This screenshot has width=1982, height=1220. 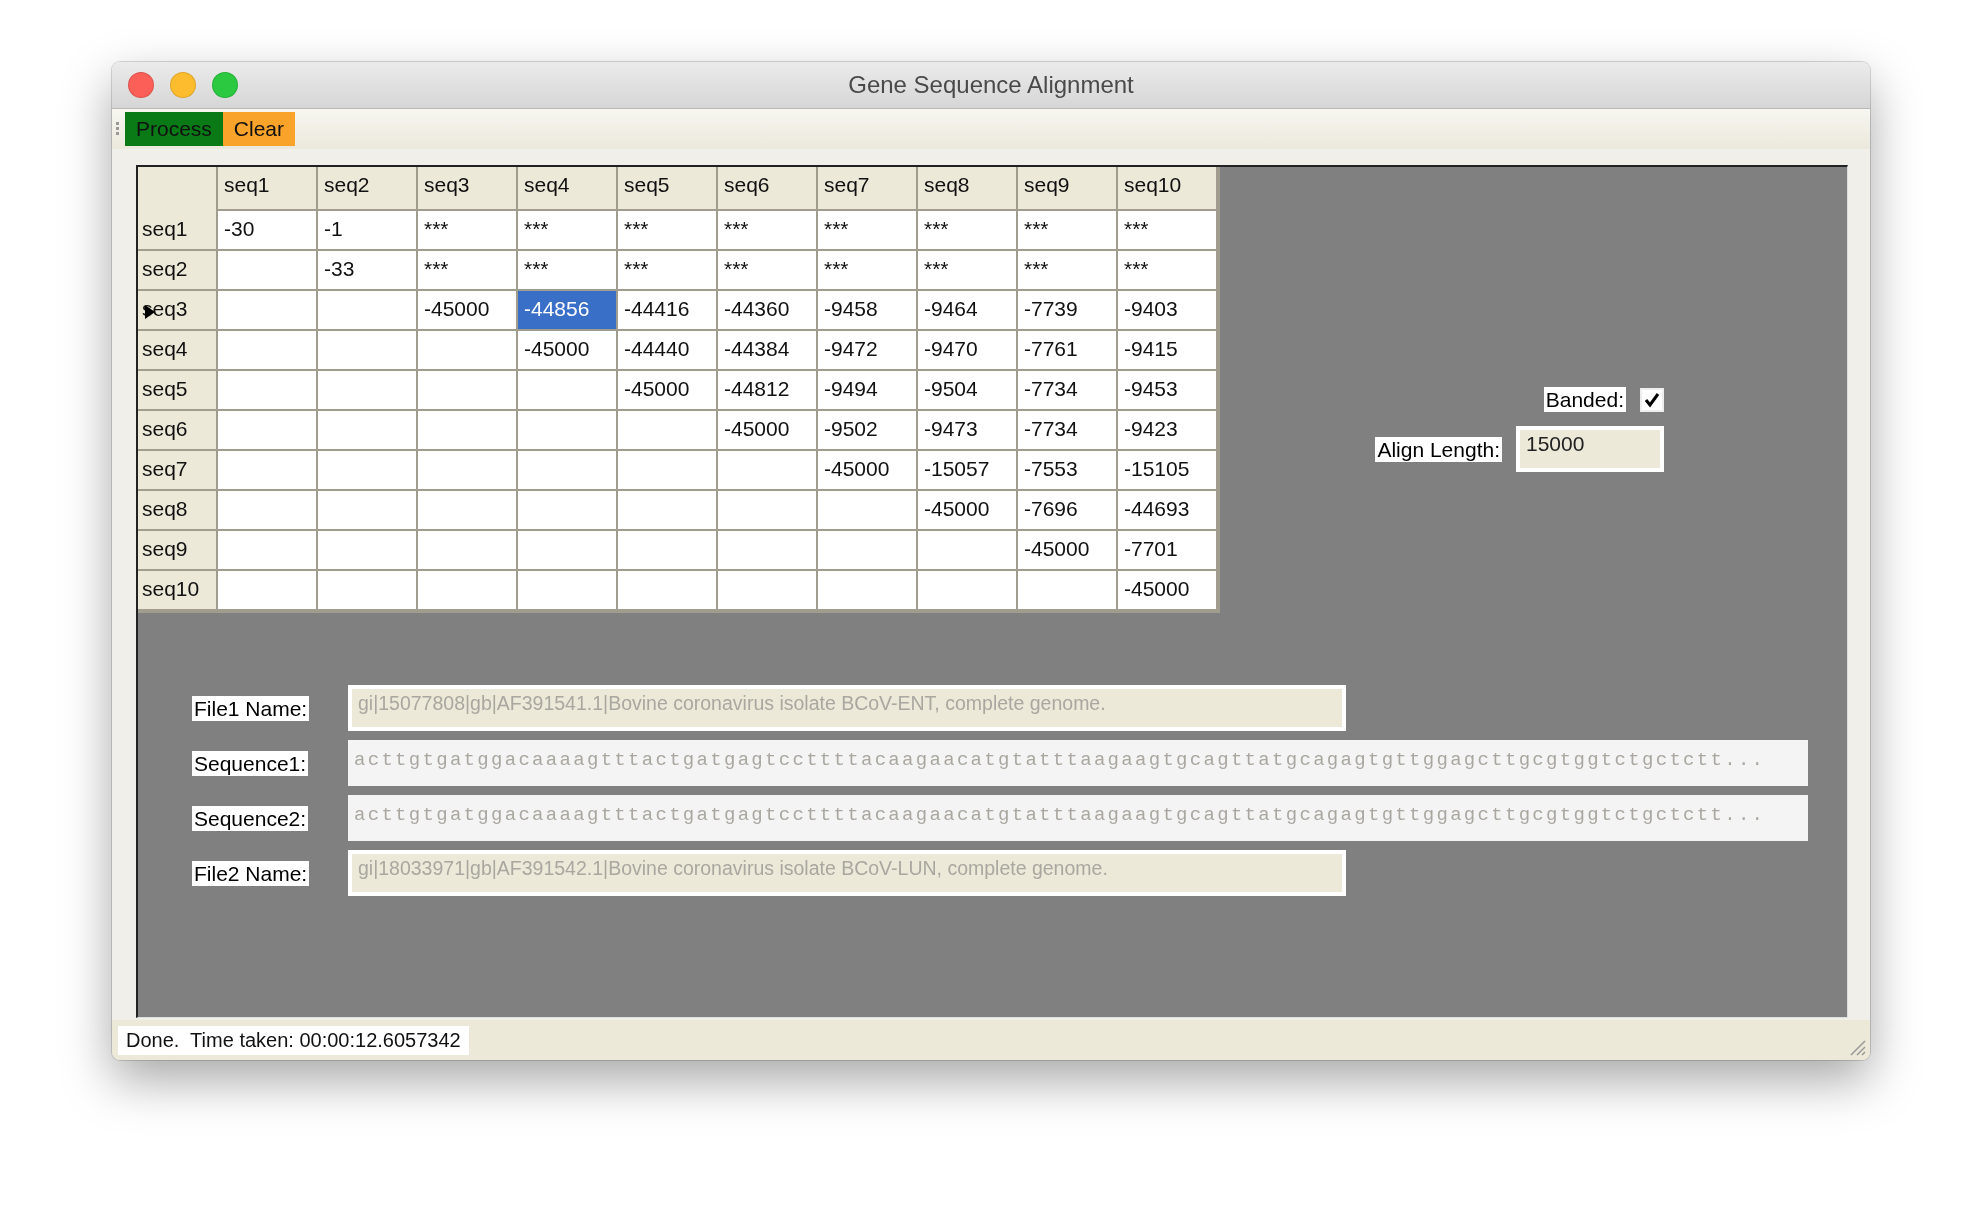 I want to click on table-cell: -44416, so click(x=668, y=311).